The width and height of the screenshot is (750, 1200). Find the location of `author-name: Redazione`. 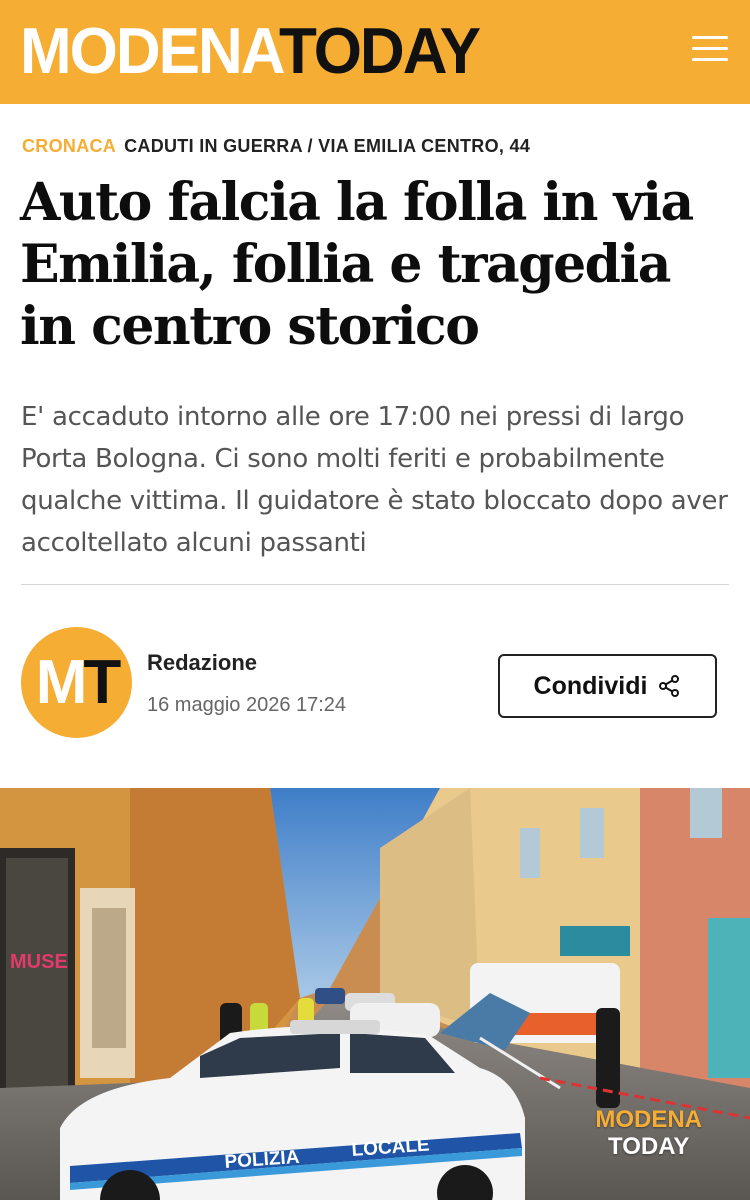

author-name: Redazione is located at coordinates (202, 663).